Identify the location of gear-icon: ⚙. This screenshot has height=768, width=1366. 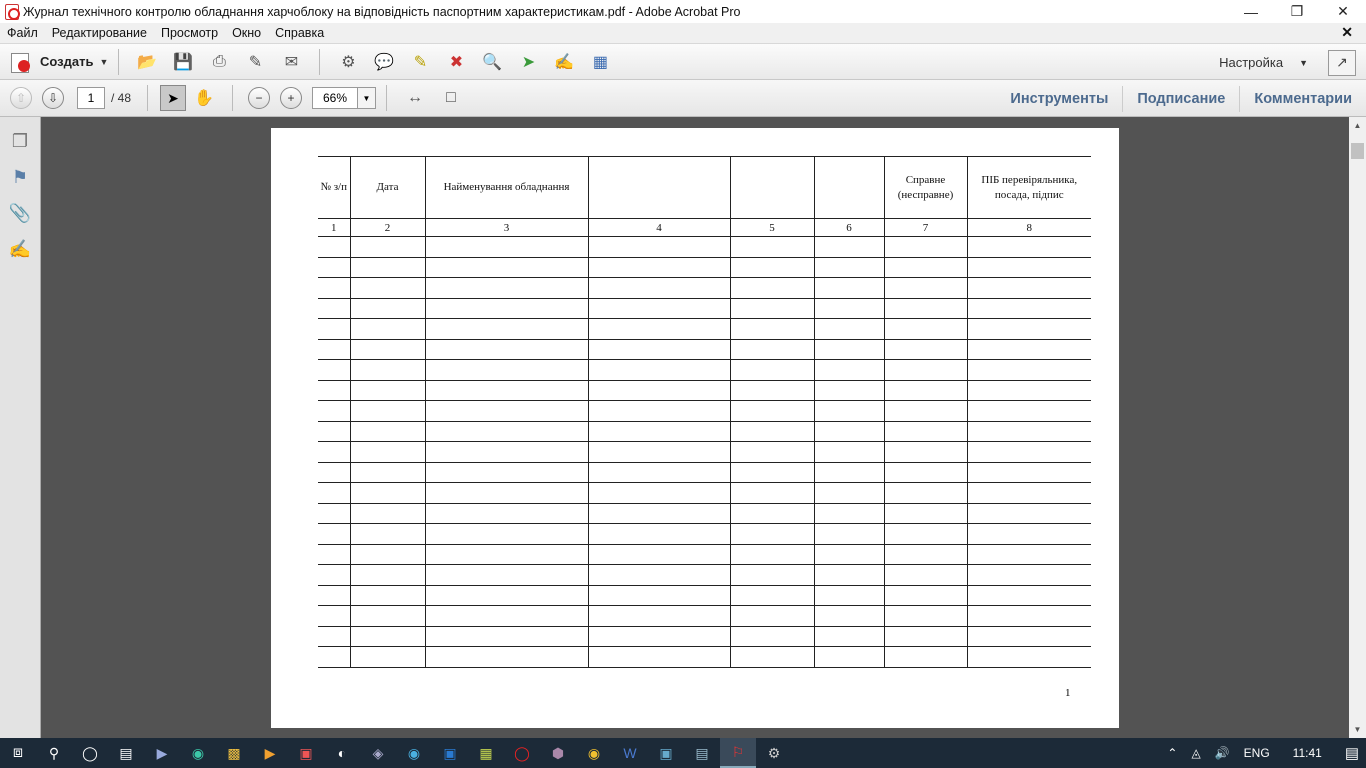
(348, 62).